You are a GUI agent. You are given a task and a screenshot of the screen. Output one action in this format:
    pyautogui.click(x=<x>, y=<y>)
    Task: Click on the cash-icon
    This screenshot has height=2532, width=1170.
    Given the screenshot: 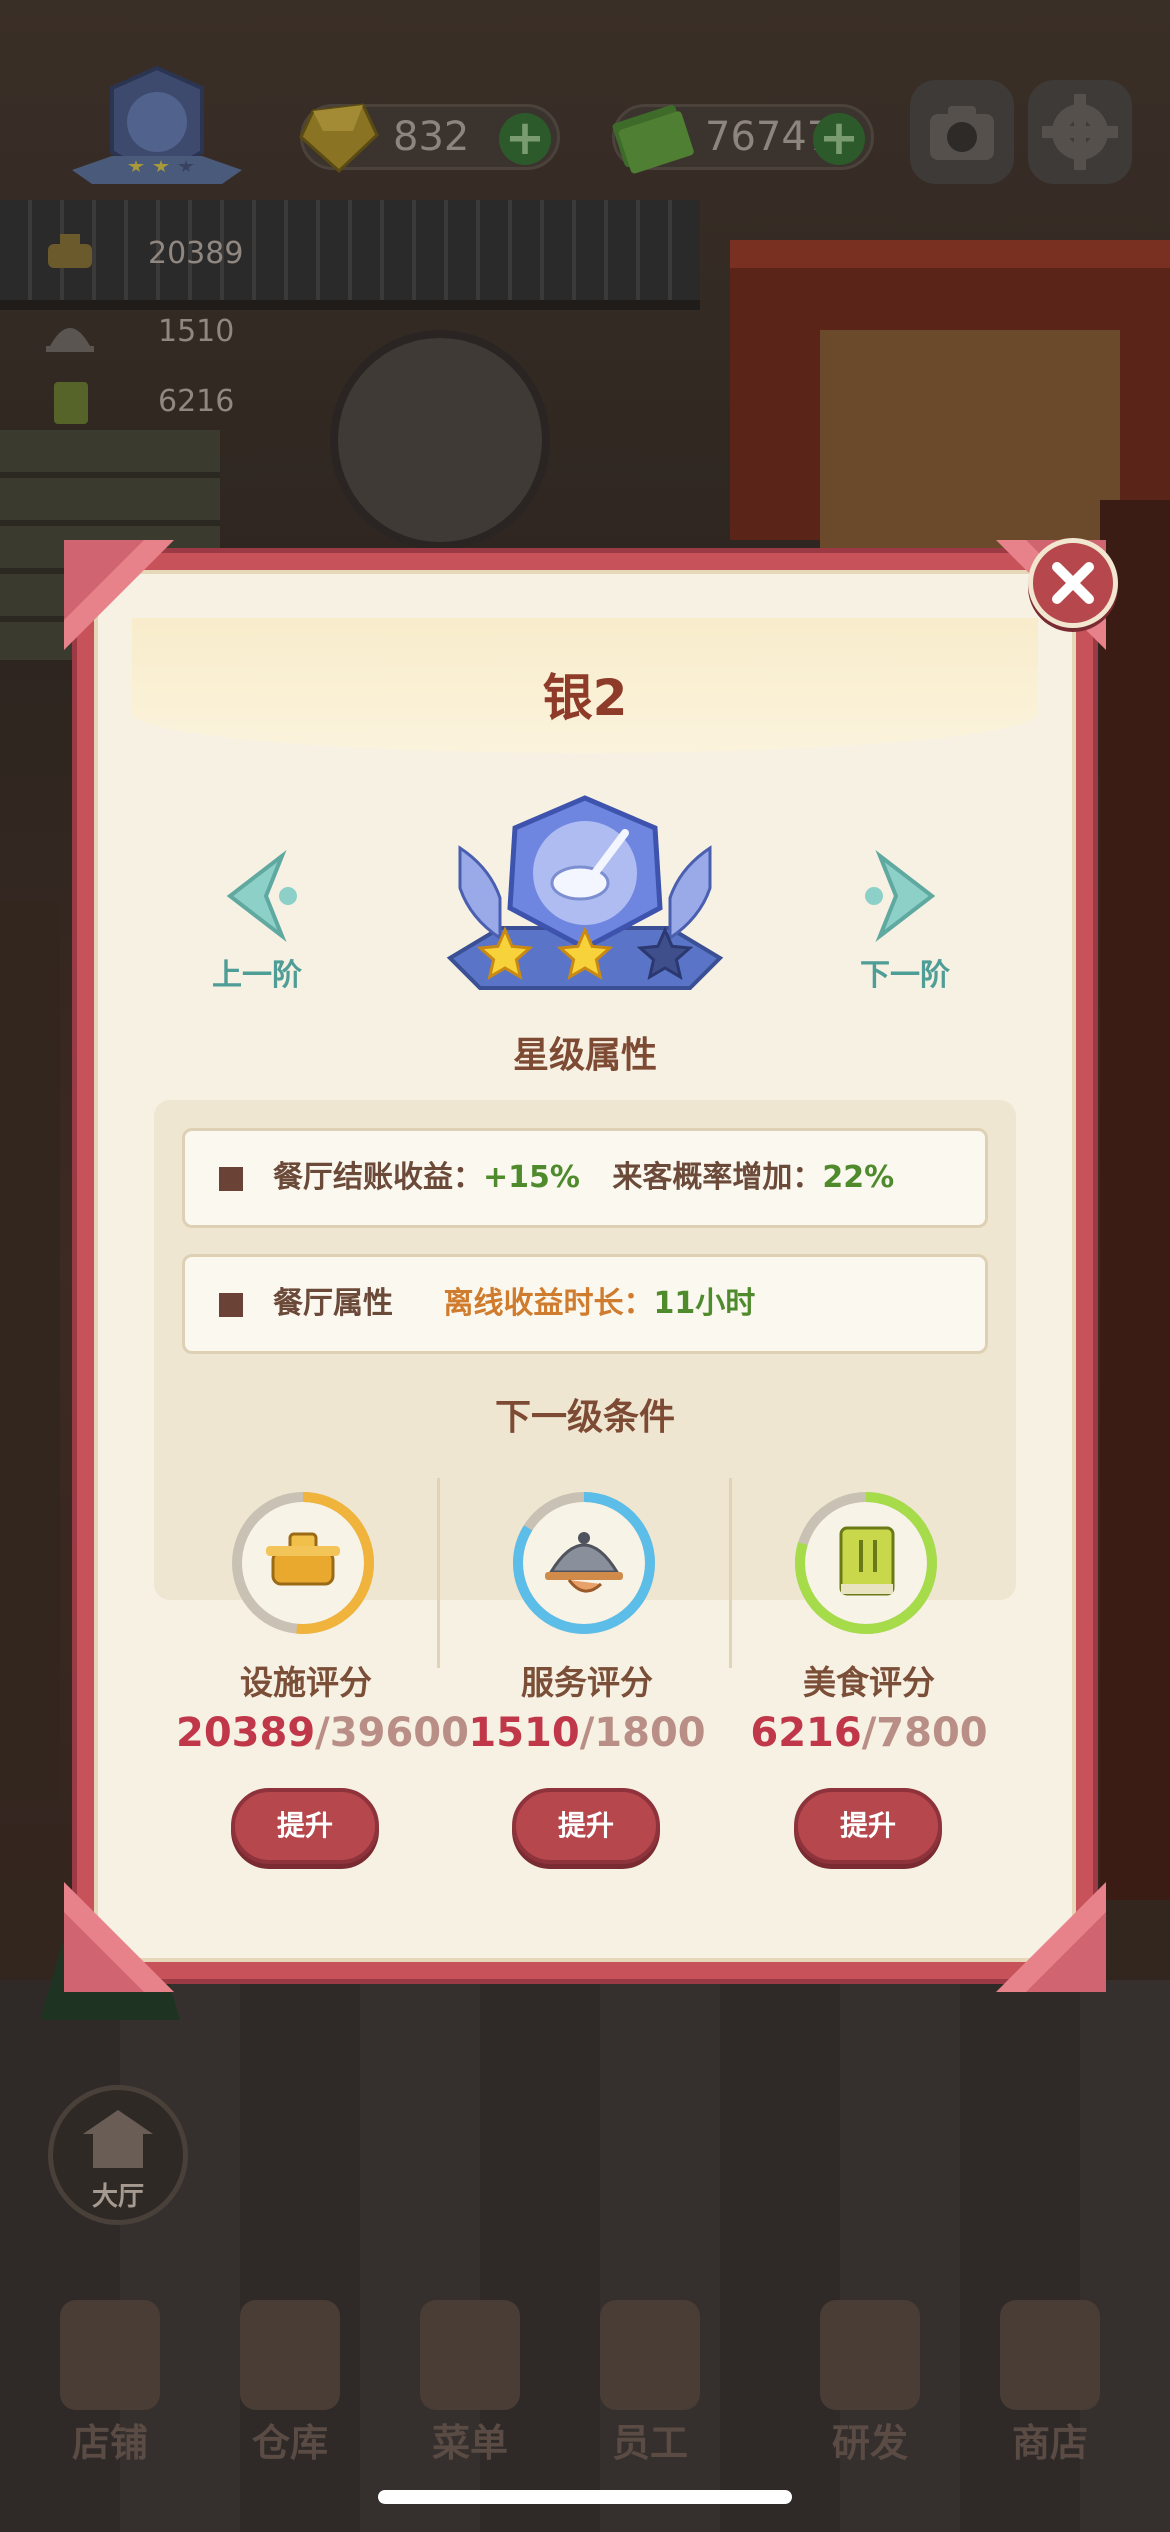 What is the action you would take?
    pyautogui.click(x=653, y=139)
    